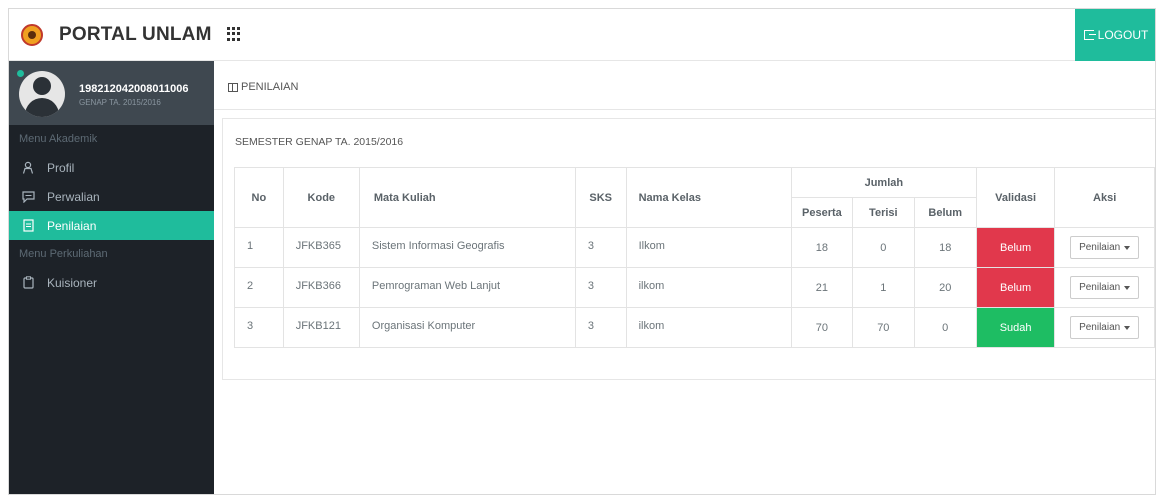  I want to click on cell-no: 2, so click(259, 287).